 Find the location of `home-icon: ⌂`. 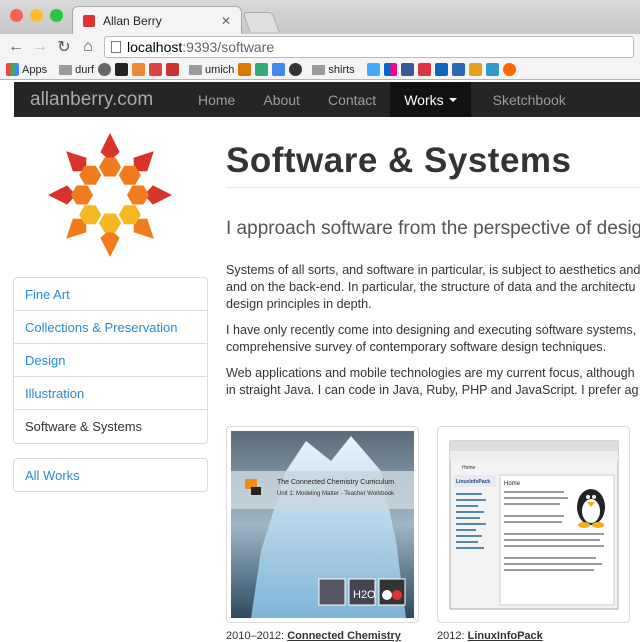

home-icon: ⌂ is located at coordinates (88, 47).